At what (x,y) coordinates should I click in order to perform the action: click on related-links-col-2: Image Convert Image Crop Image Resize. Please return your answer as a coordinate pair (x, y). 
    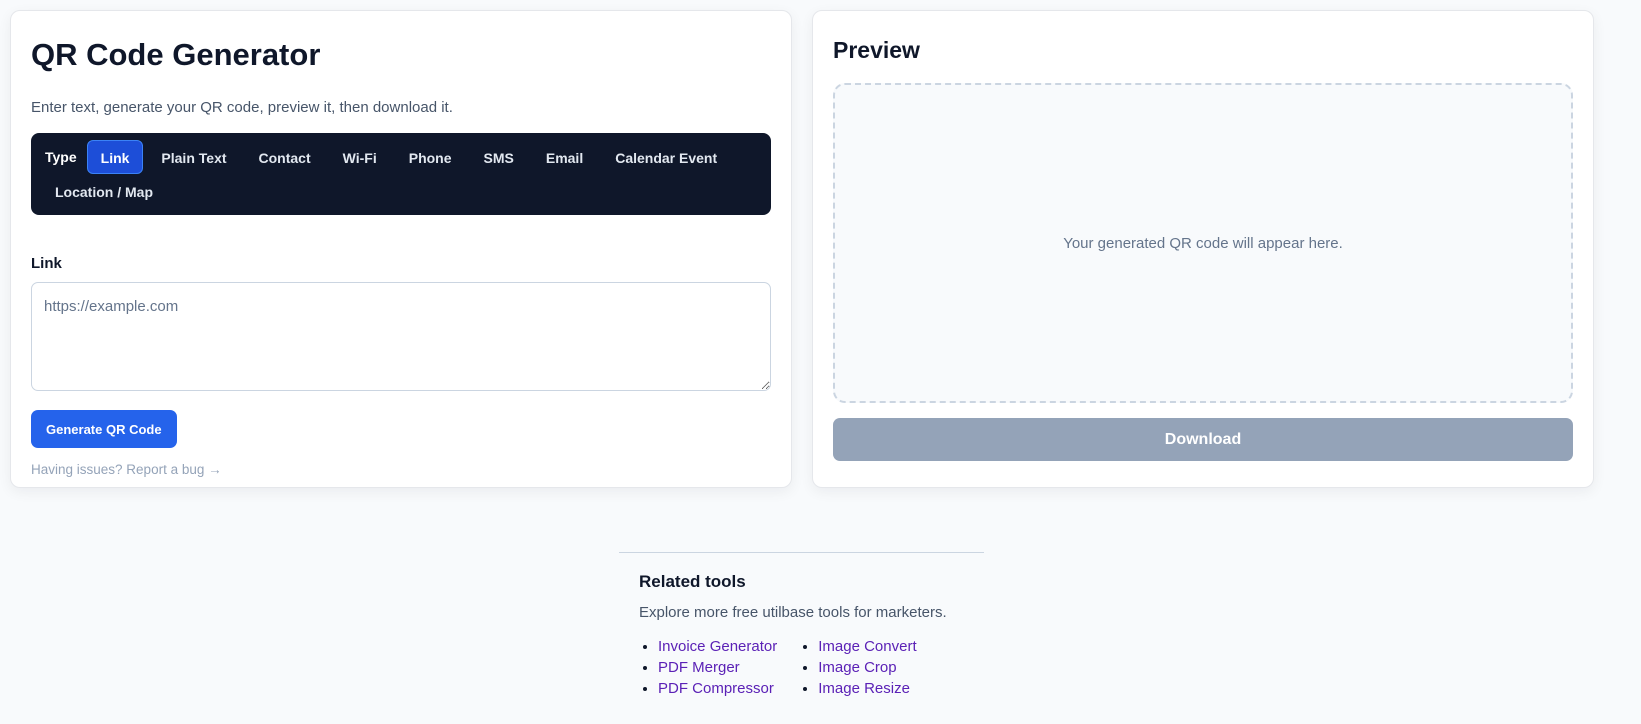
    Looking at the image, I should click on (857, 667).